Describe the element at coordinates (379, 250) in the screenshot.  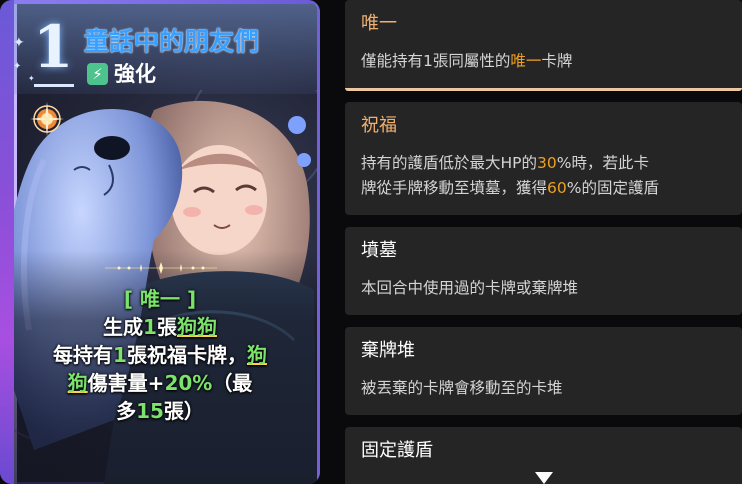
I see `keyword-title: 墳墓` at that location.